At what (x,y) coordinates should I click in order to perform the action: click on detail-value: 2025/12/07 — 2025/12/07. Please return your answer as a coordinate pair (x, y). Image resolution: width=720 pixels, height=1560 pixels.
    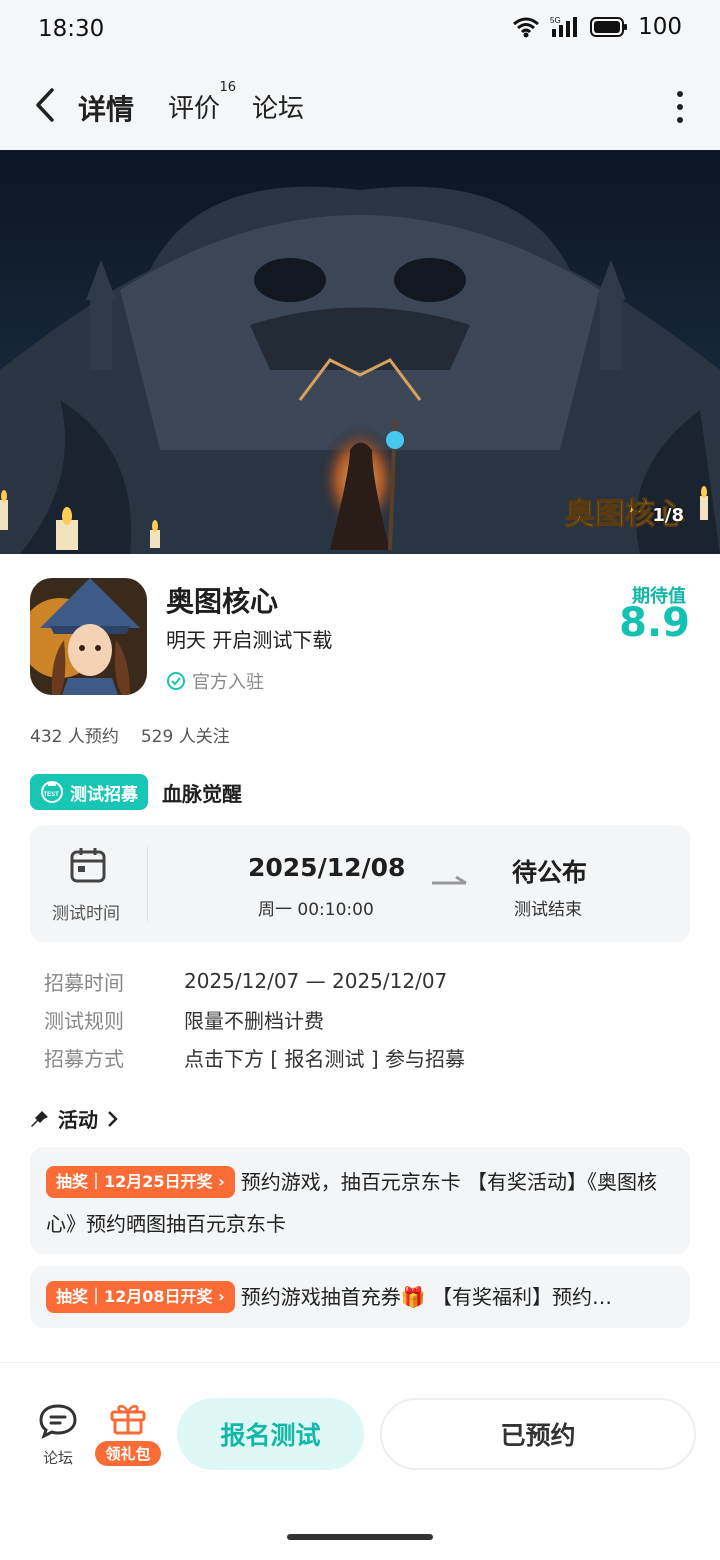
    Looking at the image, I should click on (316, 981).